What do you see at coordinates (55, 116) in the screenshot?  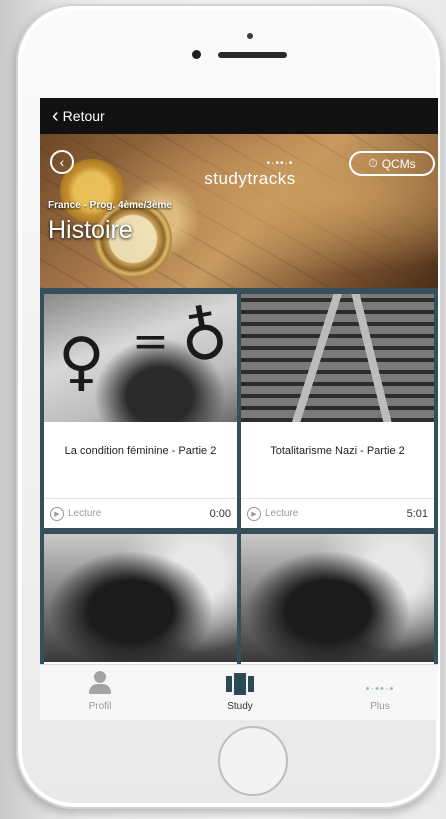 I see `chevron-left-icon: ‹` at bounding box center [55, 116].